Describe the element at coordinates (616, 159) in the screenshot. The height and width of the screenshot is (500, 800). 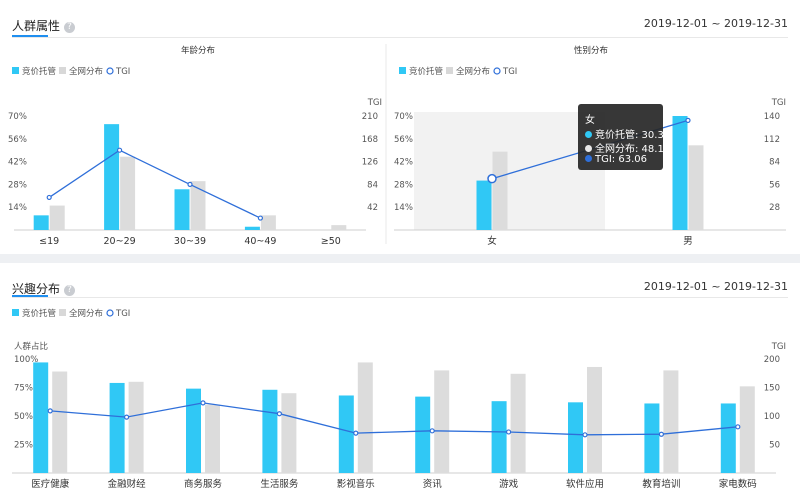
I see `tooltip-row-tgi: TGI: 63.06` at that location.